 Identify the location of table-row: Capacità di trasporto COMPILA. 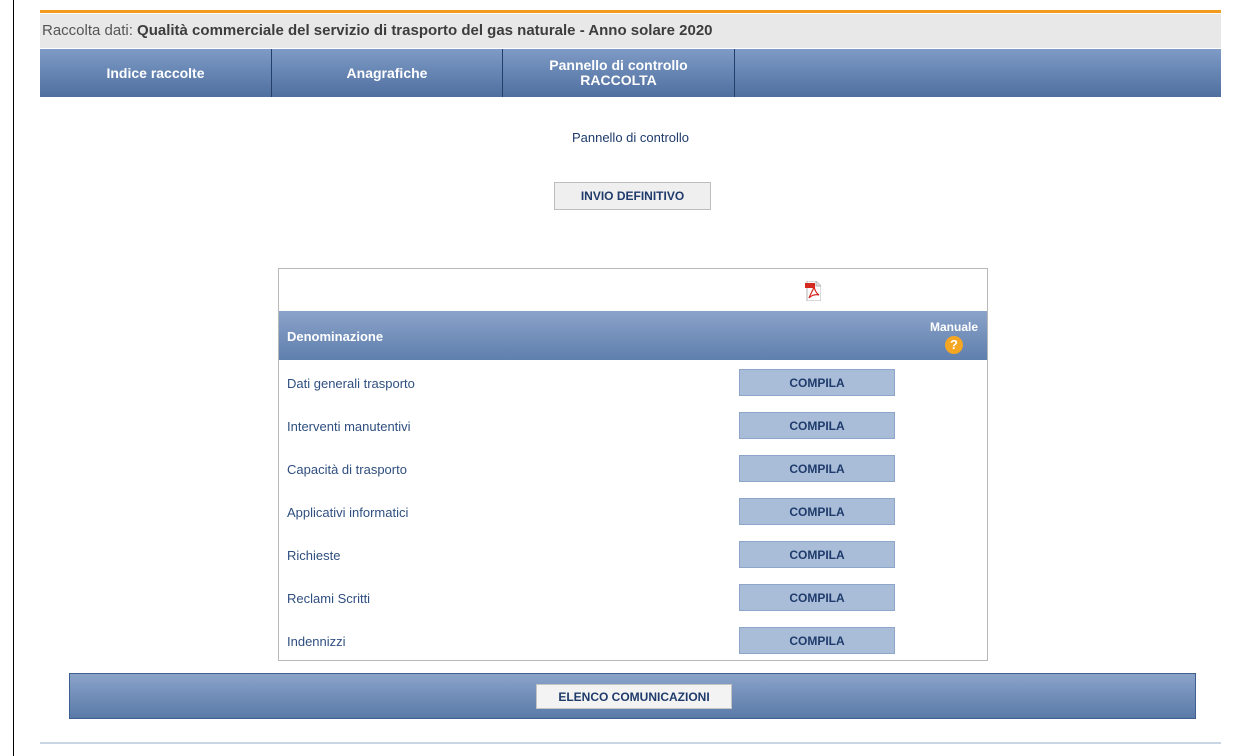
(633, 469).